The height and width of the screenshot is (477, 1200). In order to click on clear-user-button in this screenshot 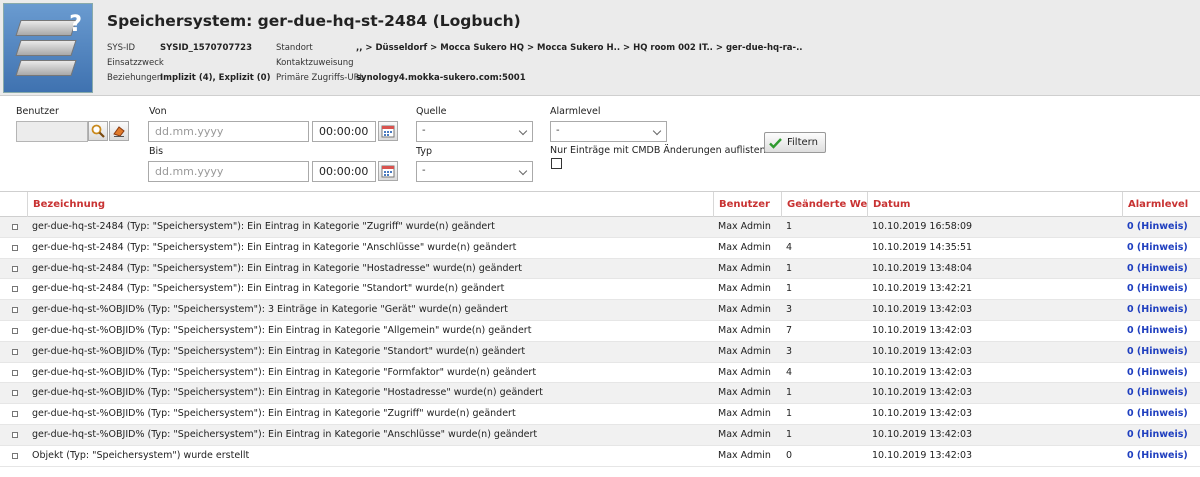, I will do `click(119, 131)`.